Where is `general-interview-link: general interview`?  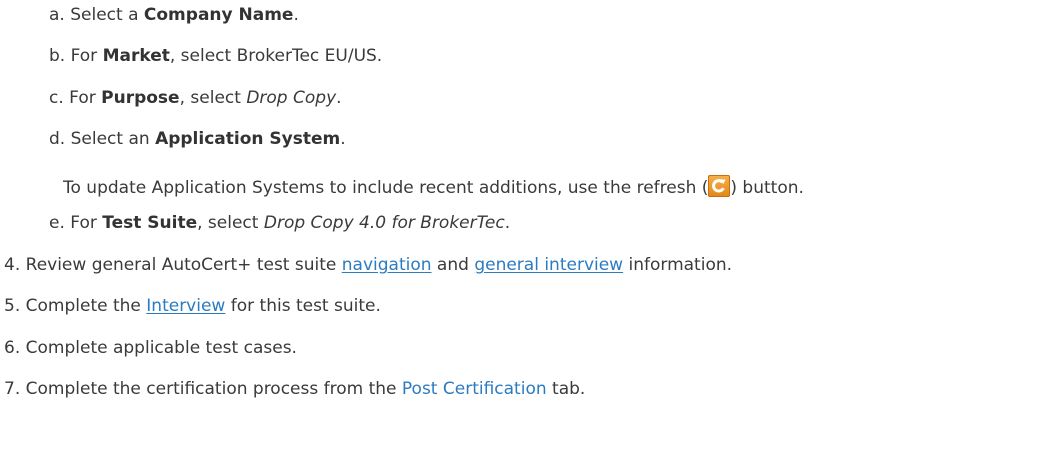 general-interview-link: general interview is located at coordinates (548, 265).